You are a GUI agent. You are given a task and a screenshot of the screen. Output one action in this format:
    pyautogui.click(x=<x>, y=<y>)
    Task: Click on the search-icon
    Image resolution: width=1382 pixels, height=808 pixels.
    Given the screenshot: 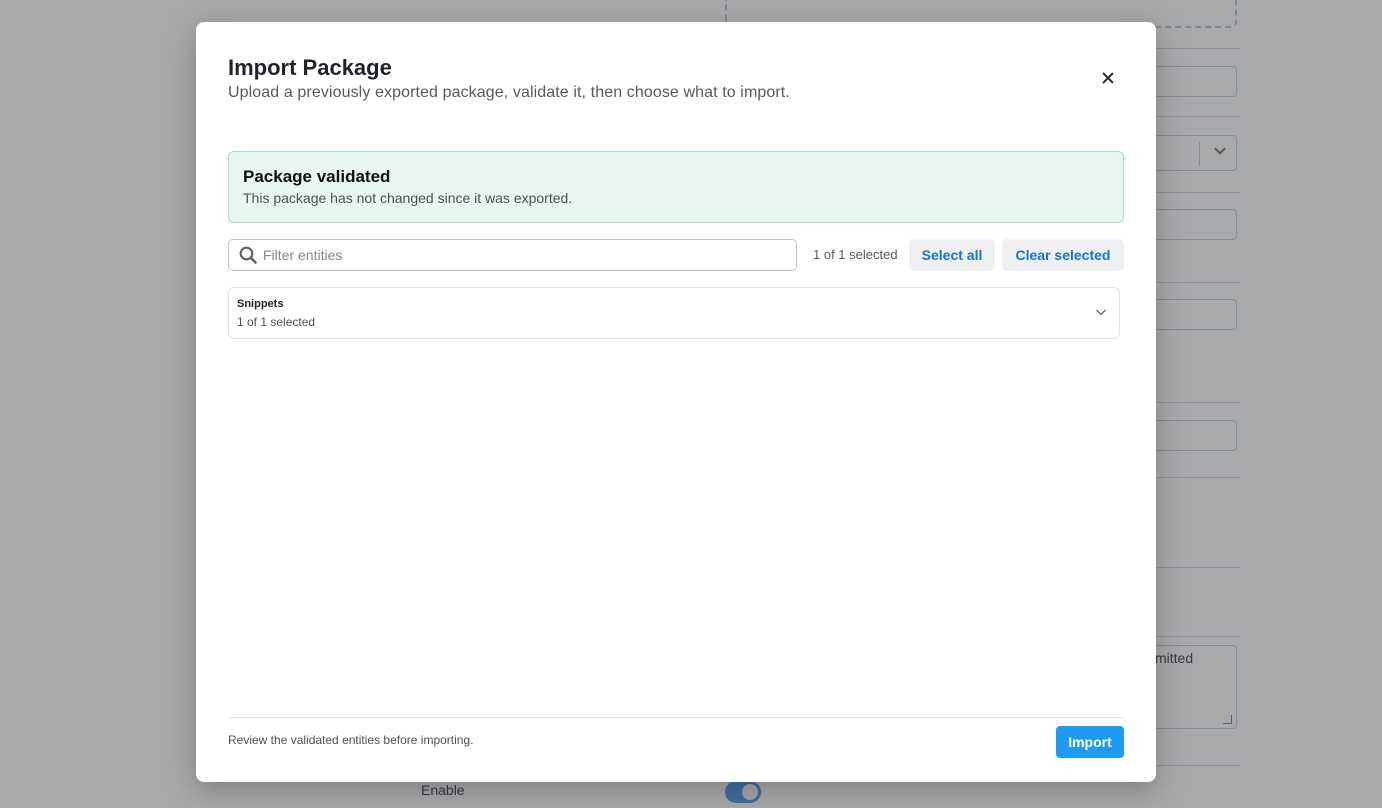 What is the action you would take?
    pyautogui.click(x=248, y=255)
    